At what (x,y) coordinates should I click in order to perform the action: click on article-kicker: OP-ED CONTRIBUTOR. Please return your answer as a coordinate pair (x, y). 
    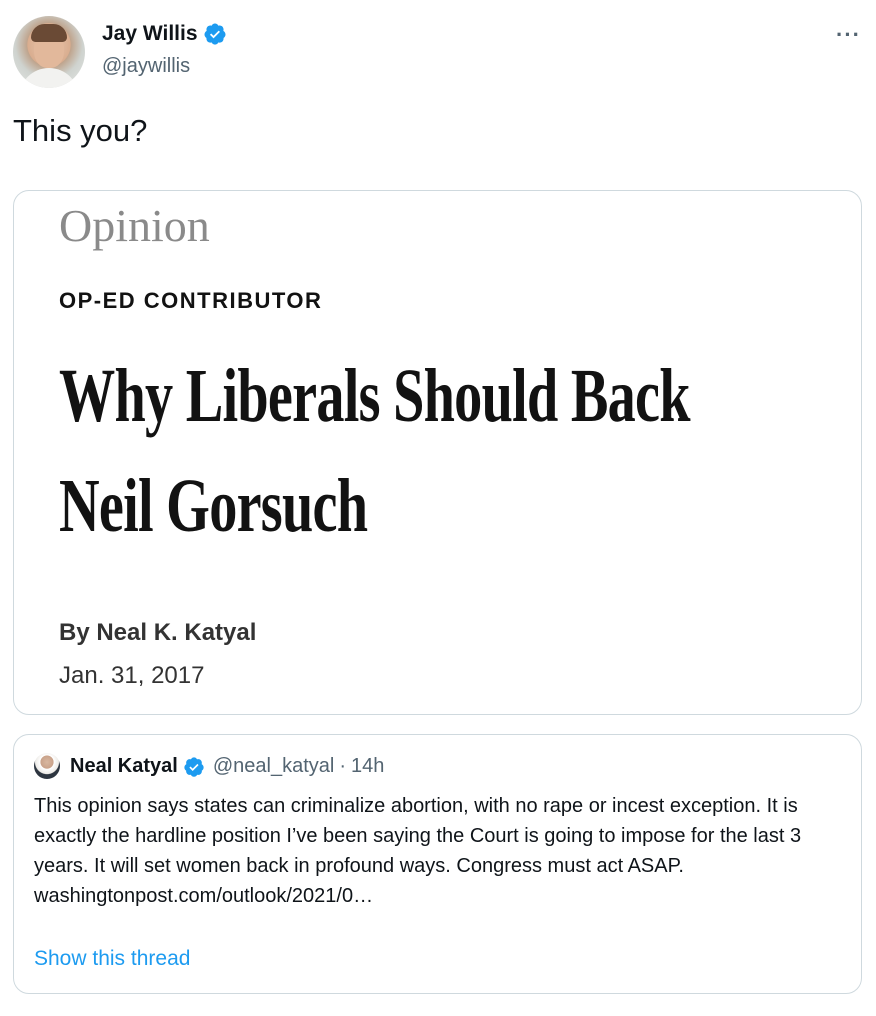
    Looking at the image, I should click on (191, 300).